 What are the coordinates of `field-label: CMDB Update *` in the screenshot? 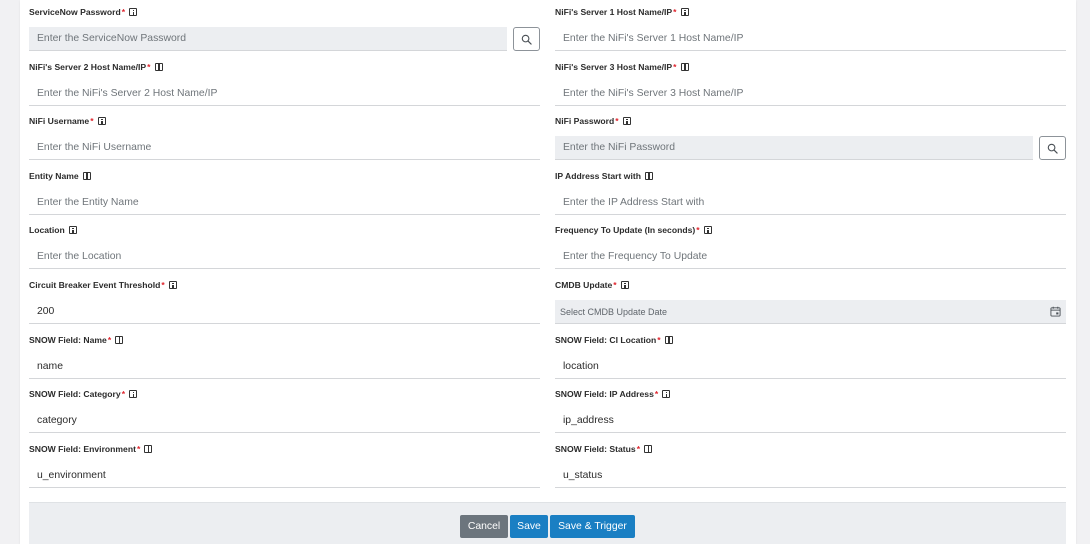 It's located at (592, 285).